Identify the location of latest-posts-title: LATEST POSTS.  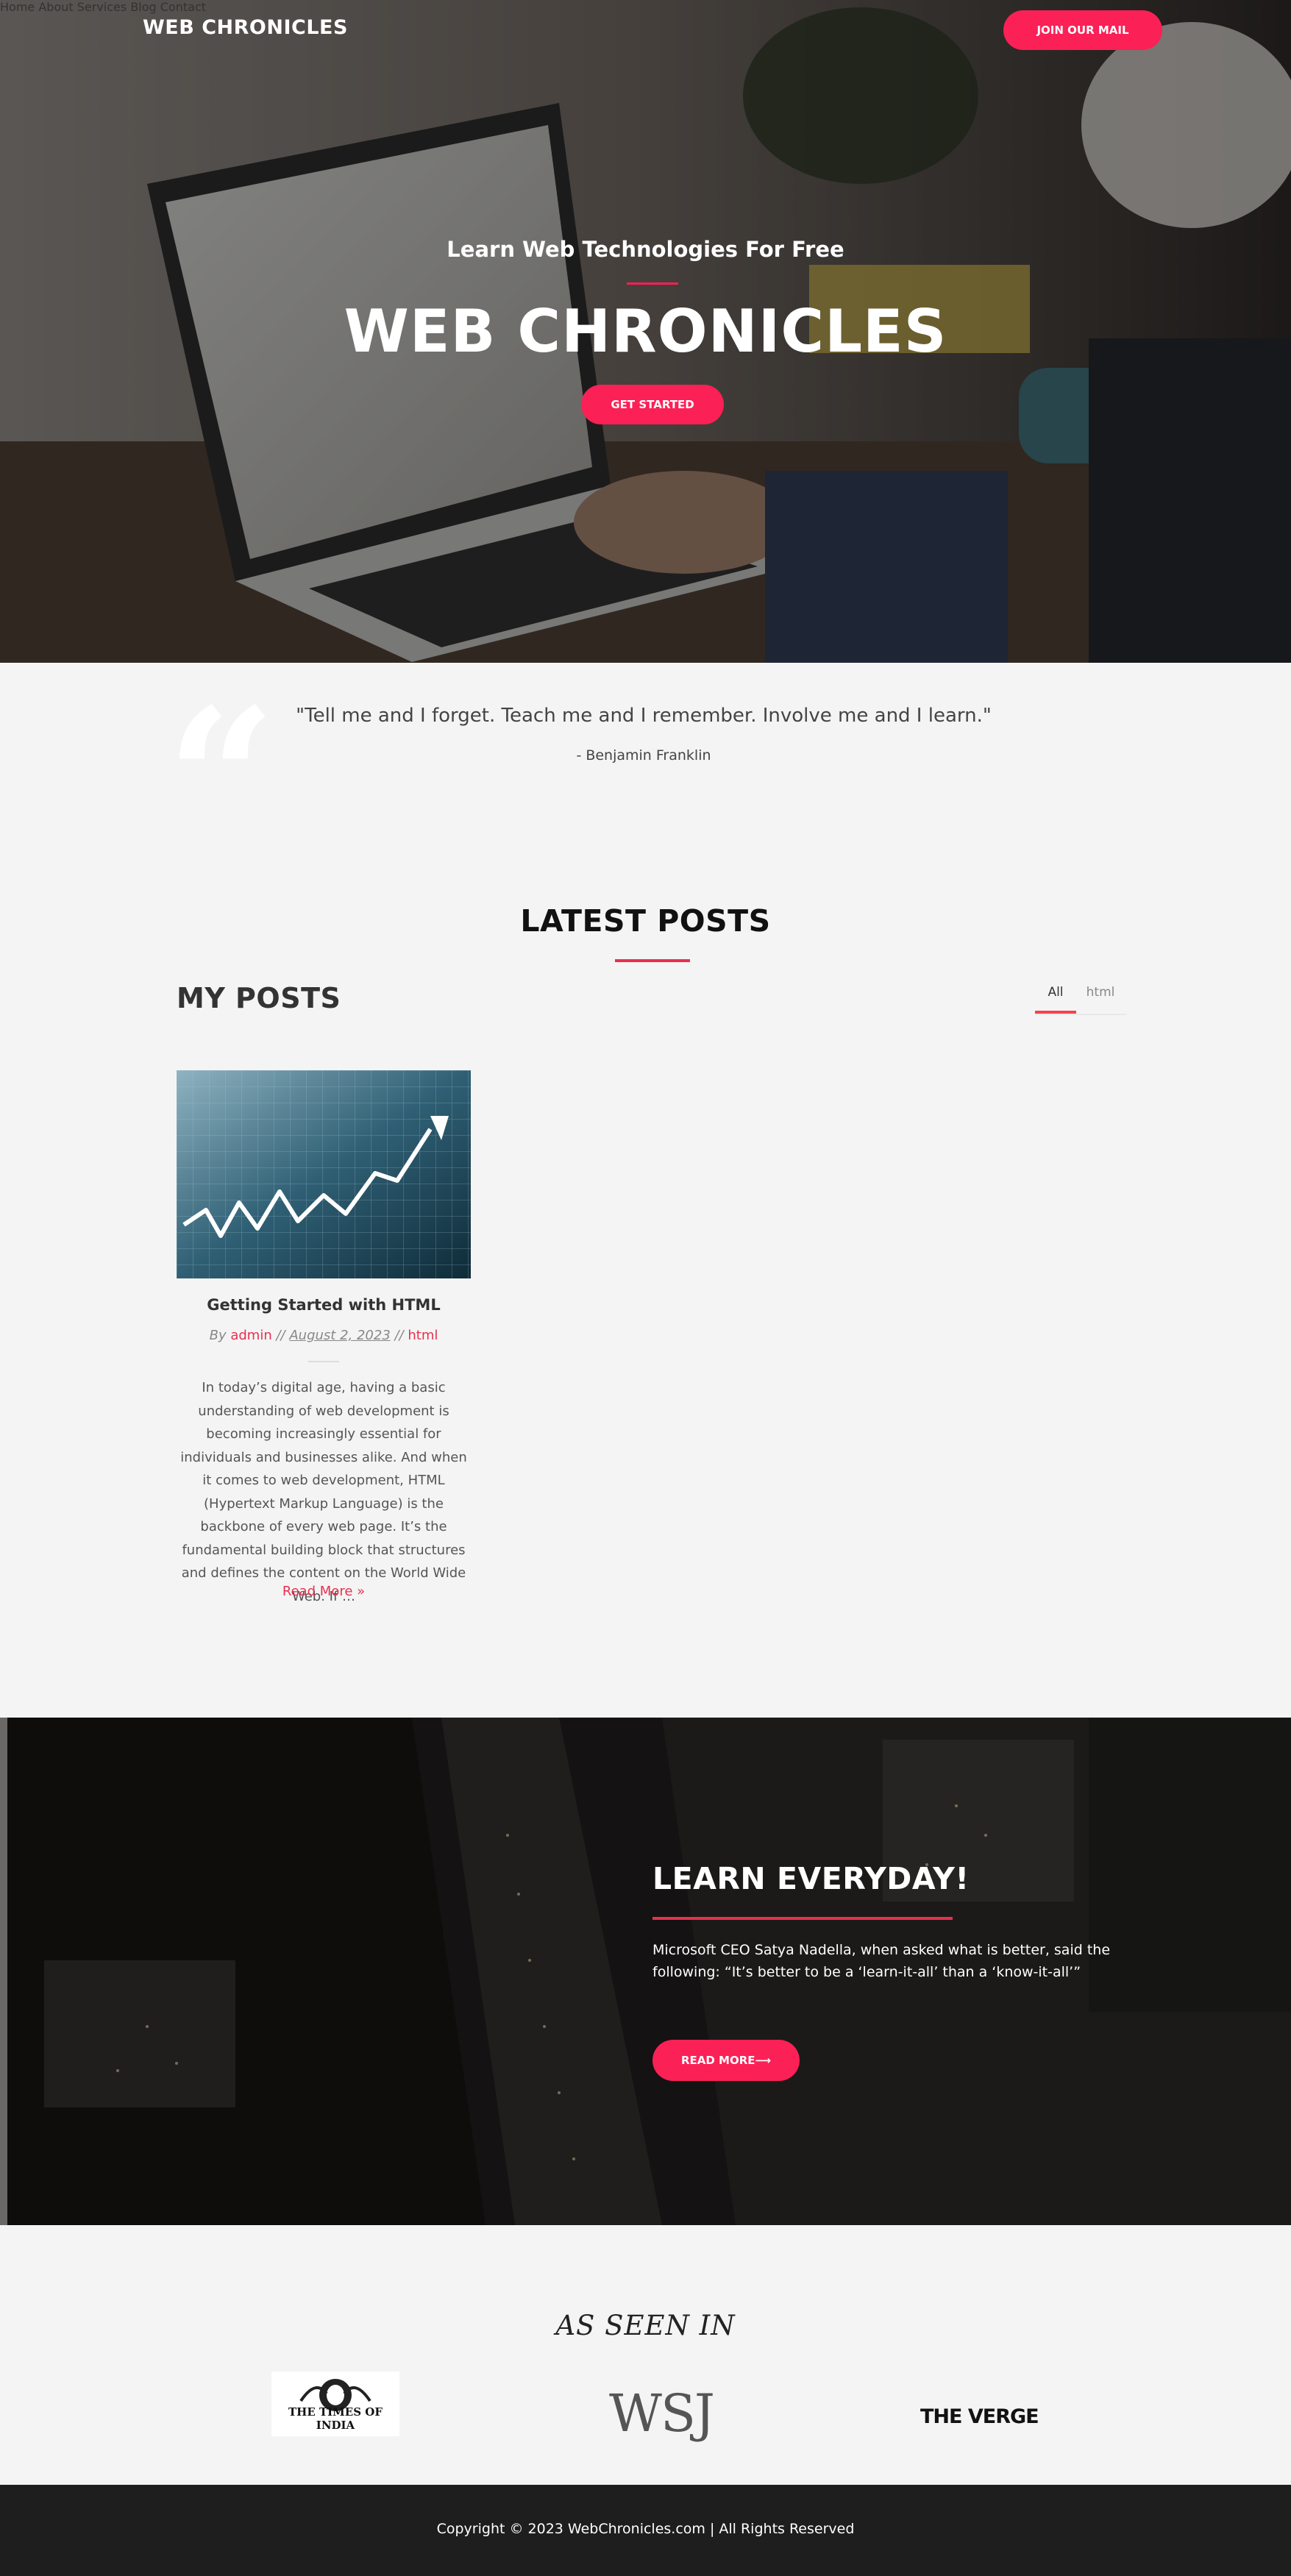
(645, 921).